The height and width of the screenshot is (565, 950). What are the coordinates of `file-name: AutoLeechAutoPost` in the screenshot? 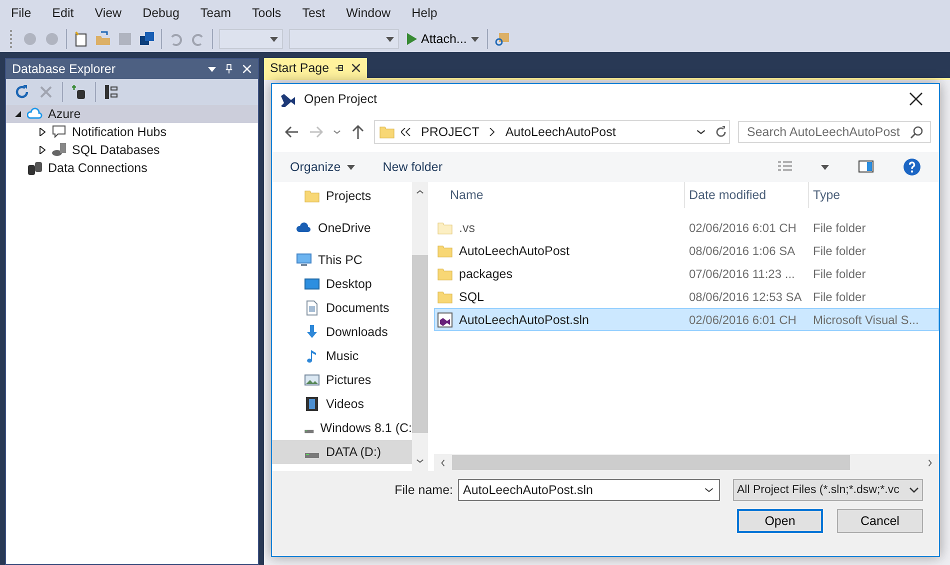 It's located at (514, 251).